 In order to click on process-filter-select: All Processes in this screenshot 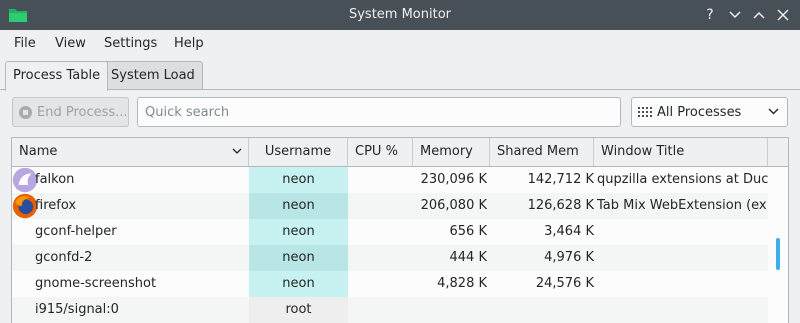, I will do `click(709, 112)`.